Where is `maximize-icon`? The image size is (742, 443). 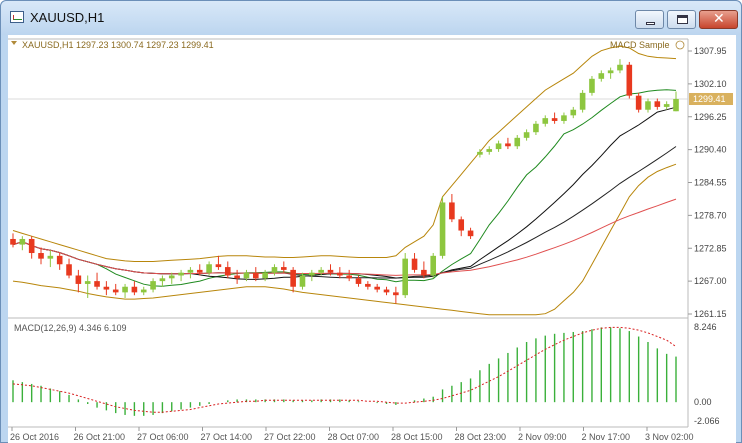 maximize-icon is located at coordinates (682, 19).